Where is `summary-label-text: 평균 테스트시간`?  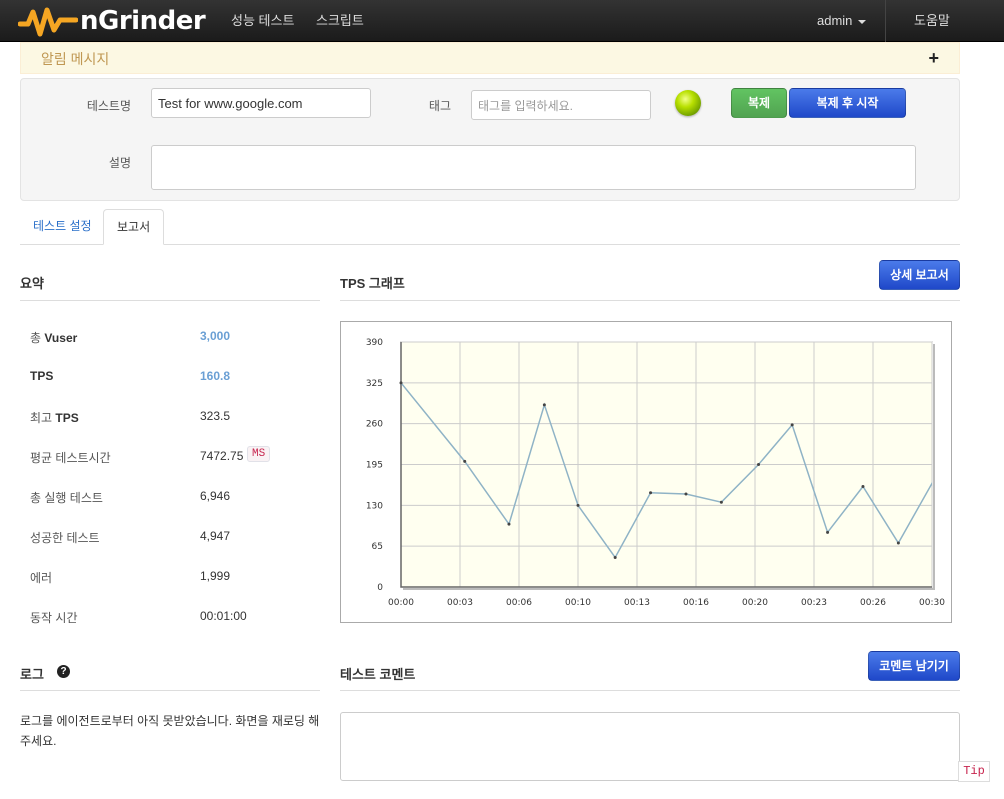 summary-label-text: 평균 테스트시간 is located at coordinates (70, 458).